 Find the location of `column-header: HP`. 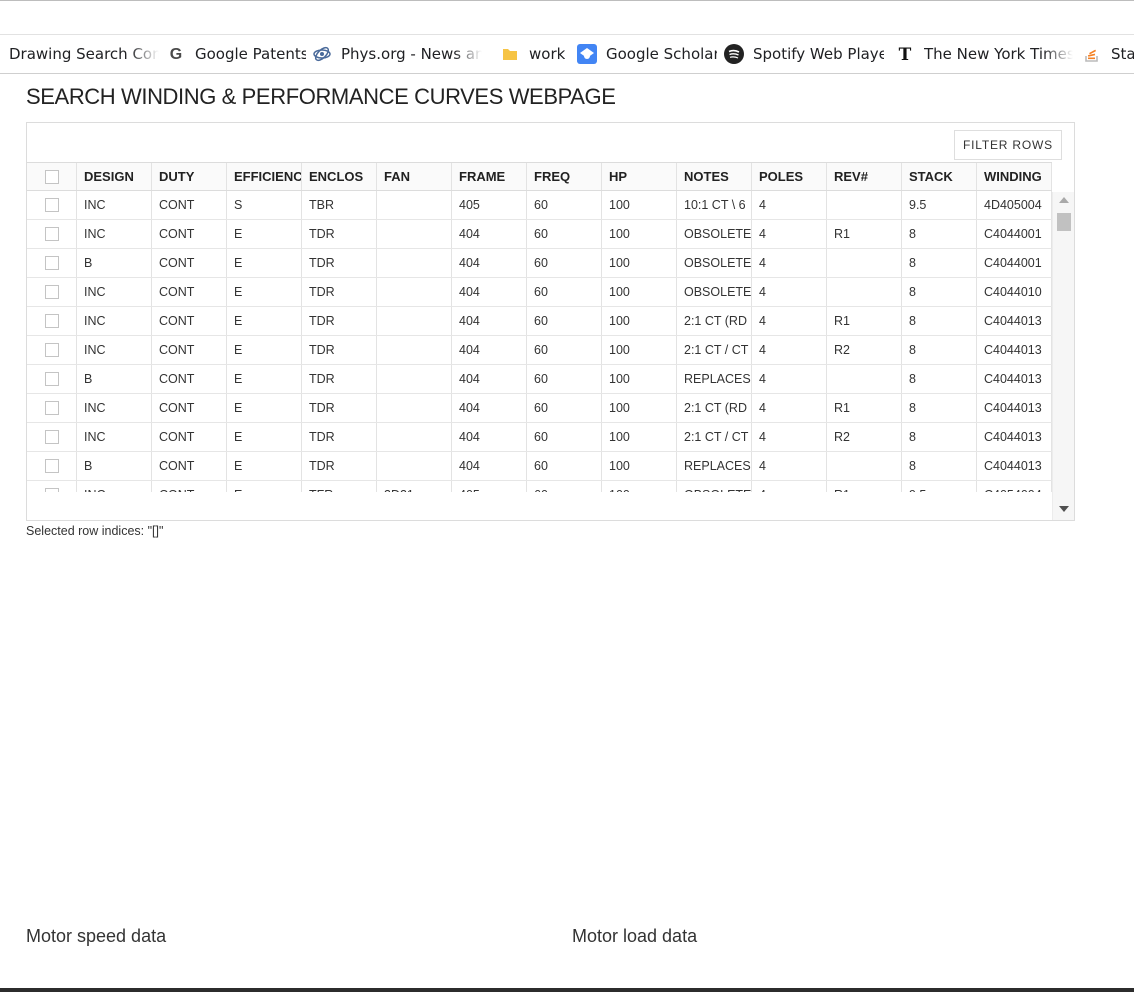

column-header: HP is located at coordinates (639, 176).